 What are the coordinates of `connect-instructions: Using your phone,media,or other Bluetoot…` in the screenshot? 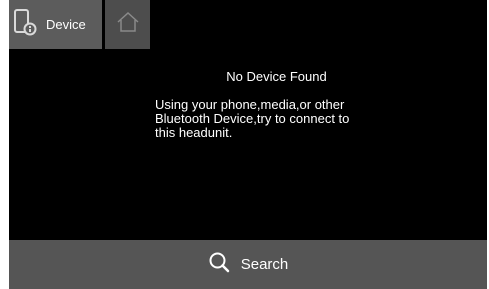 It's located at (252, 118).